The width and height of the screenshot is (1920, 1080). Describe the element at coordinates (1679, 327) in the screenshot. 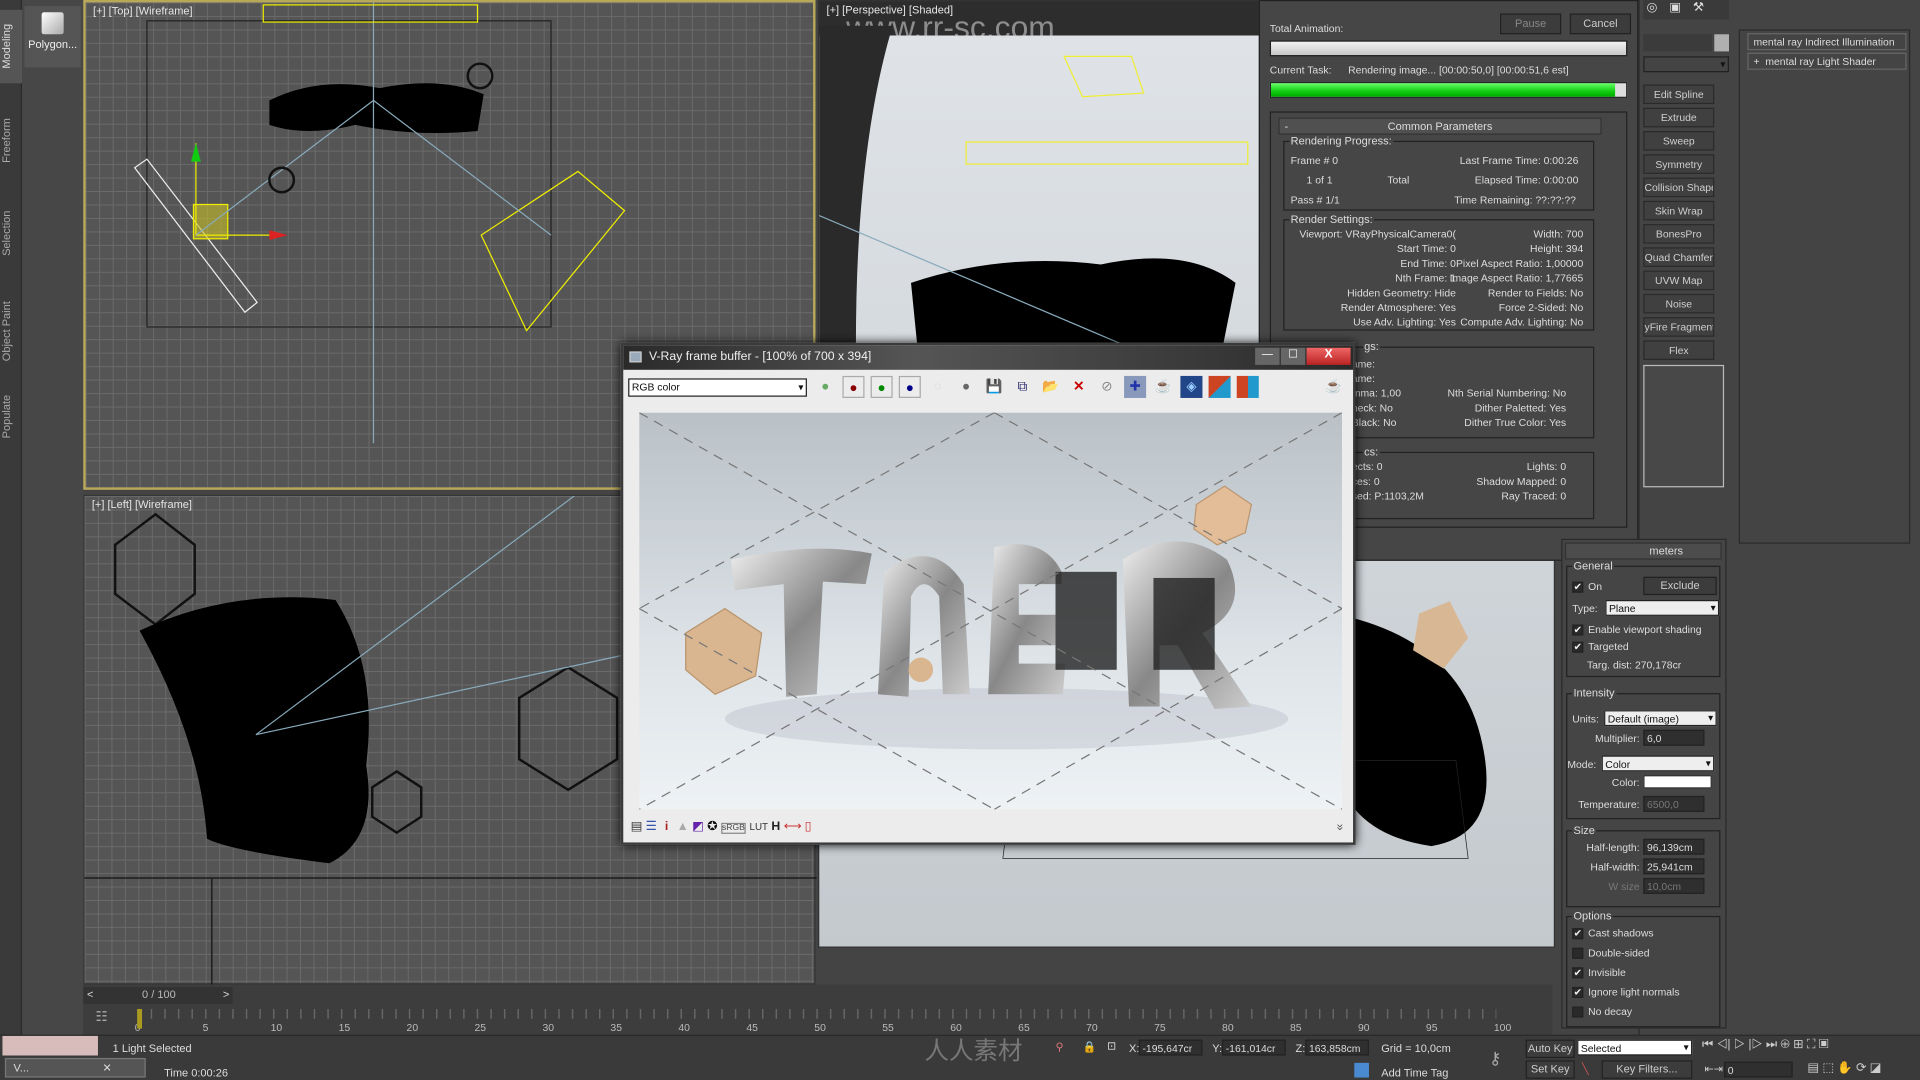

I see `modifier-button: yFire Fragment` at that location.